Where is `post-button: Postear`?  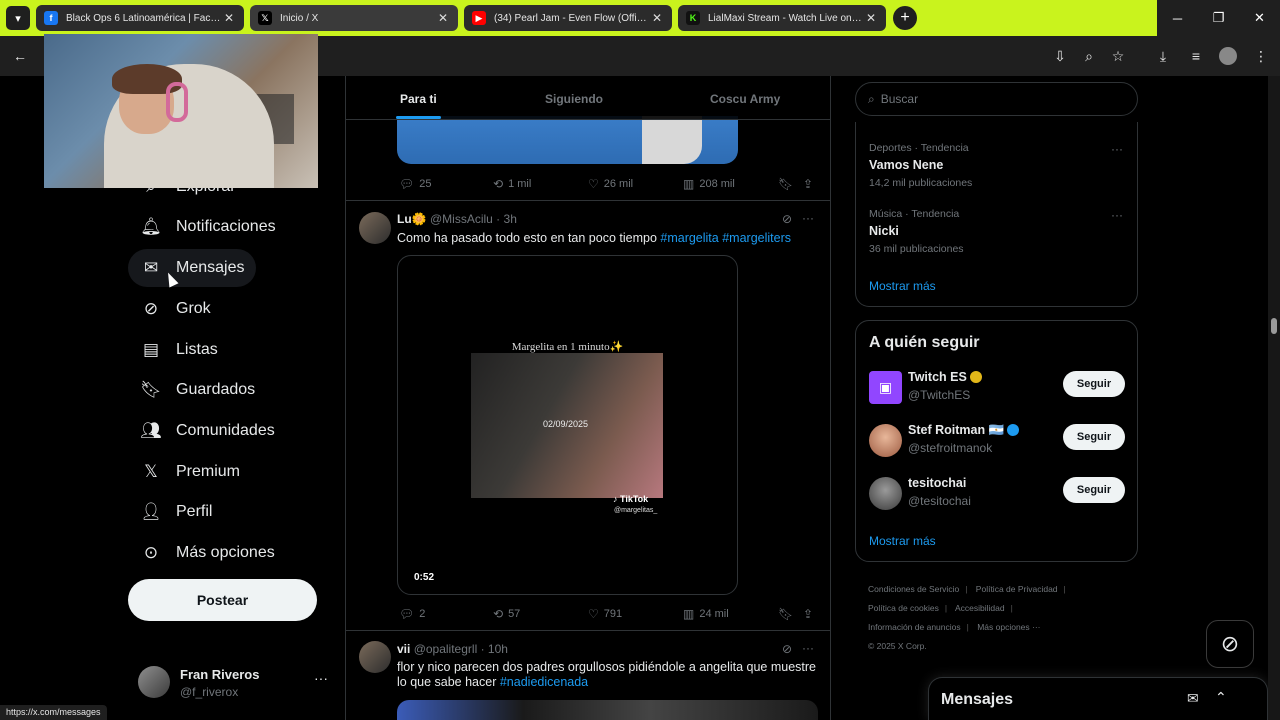 post-button: Postear is located at coordinates (222, 600).